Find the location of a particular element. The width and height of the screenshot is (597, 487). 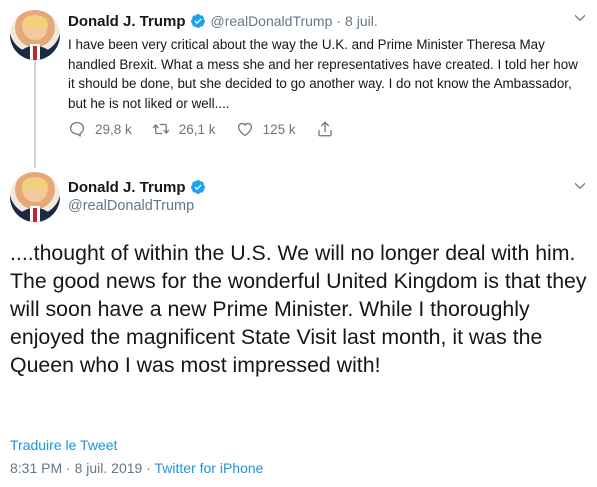

reply-count: 29,8 k is located at coordinates (113, 129).